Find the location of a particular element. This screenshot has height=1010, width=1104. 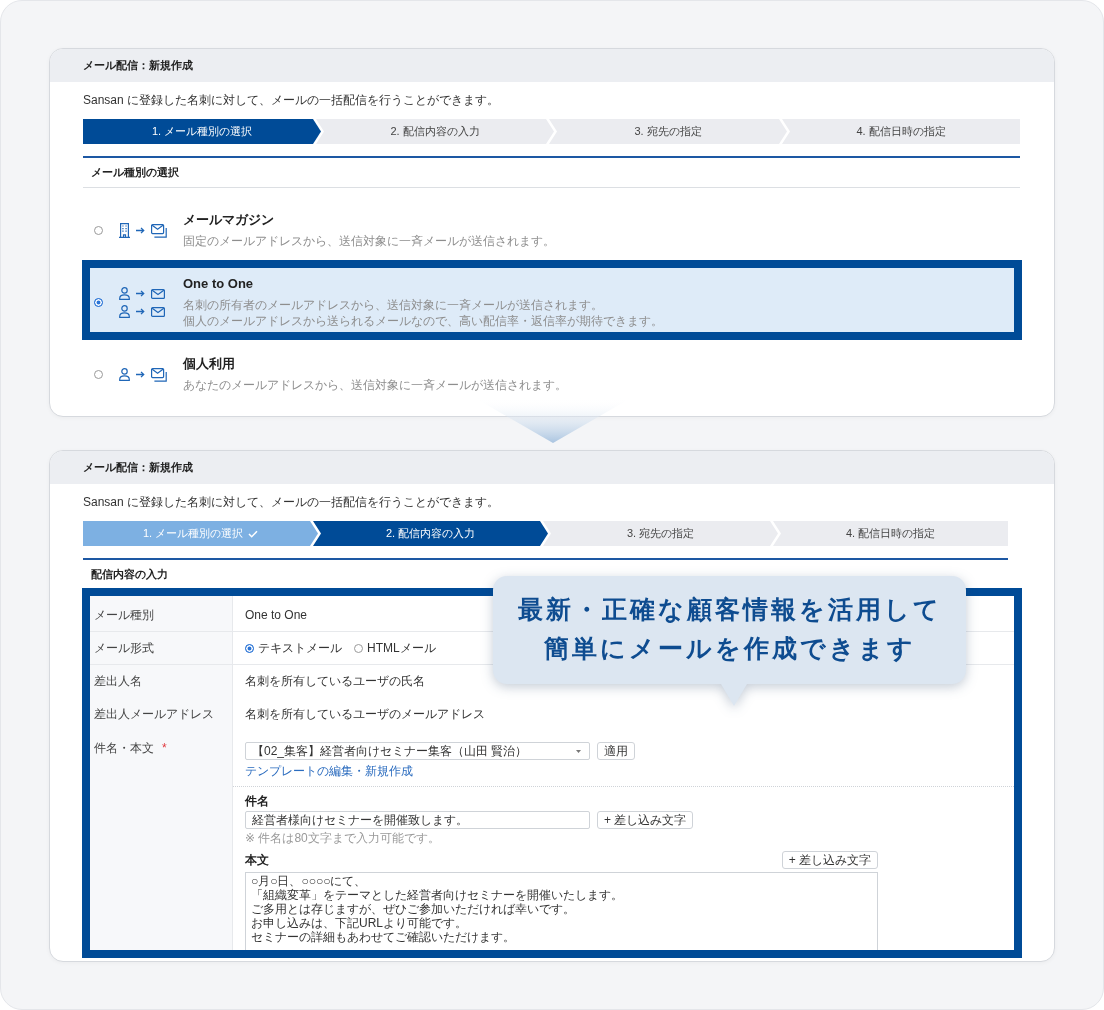

building-icon is located at coordinates (124, 230).